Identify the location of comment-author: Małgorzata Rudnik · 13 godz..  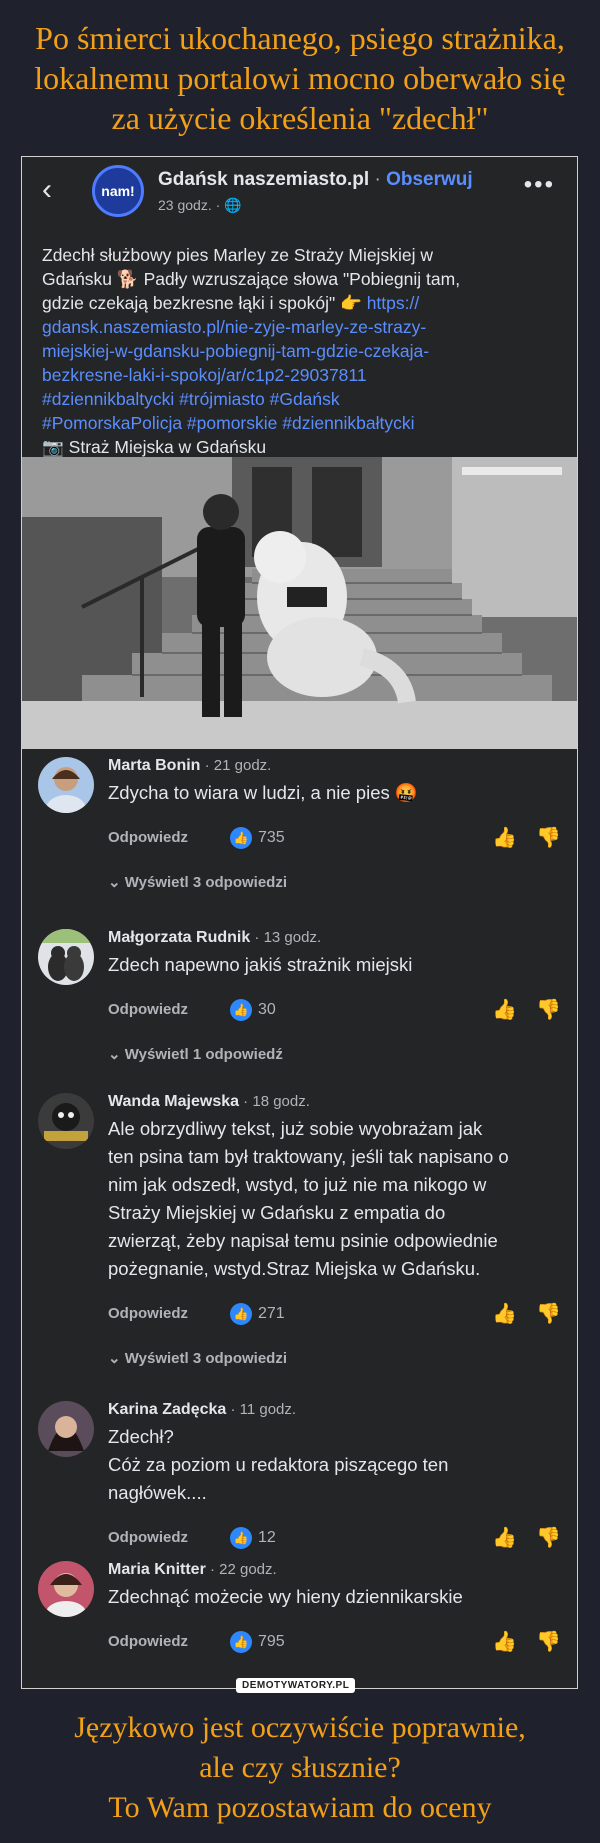
(214, 938).